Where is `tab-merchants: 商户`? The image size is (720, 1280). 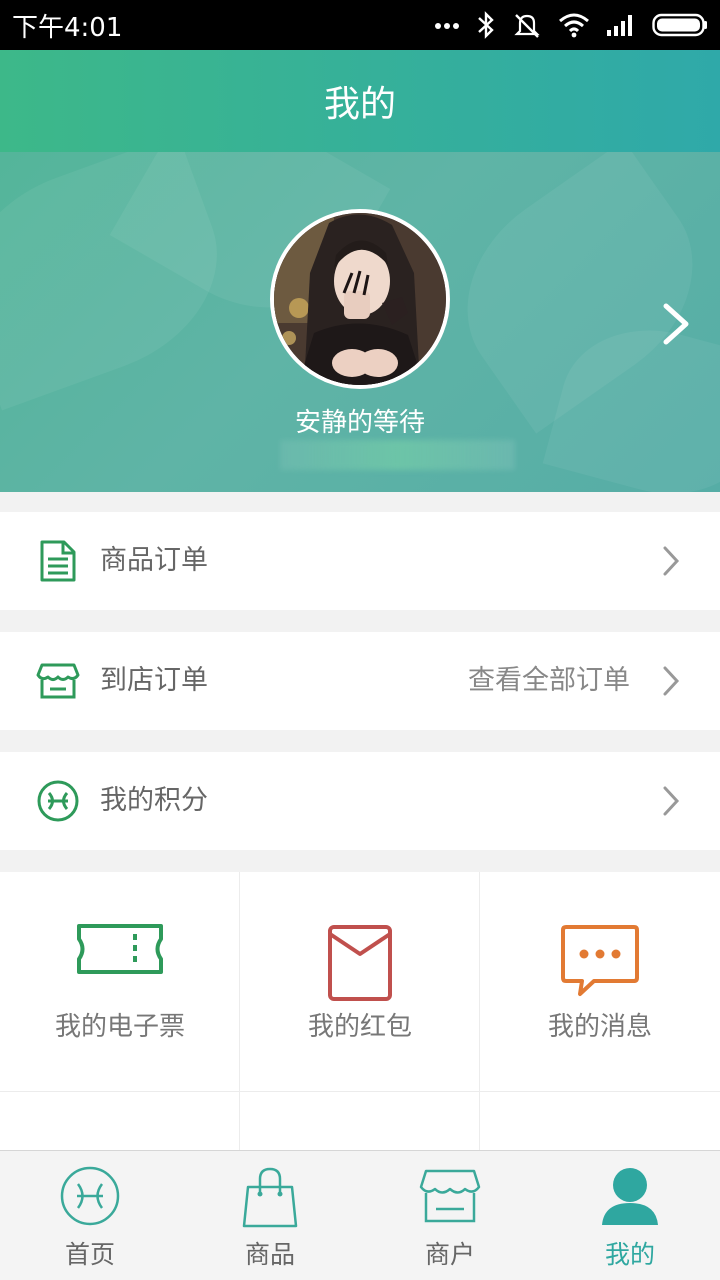
tab-merchants: 商户 is located at coordinates (450, 1215).